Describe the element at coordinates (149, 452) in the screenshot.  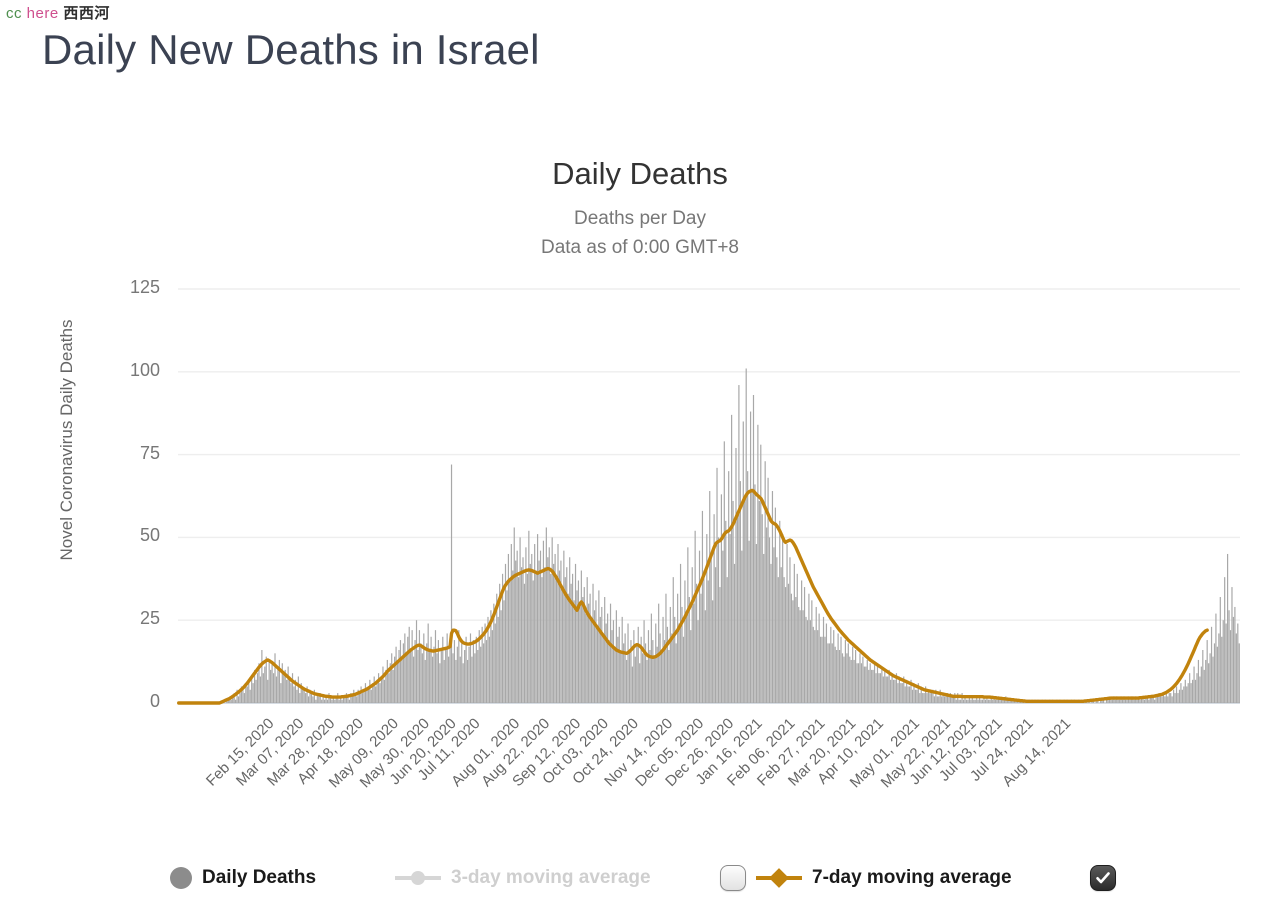
I see `y-axis-tick-label: 75` at that location.